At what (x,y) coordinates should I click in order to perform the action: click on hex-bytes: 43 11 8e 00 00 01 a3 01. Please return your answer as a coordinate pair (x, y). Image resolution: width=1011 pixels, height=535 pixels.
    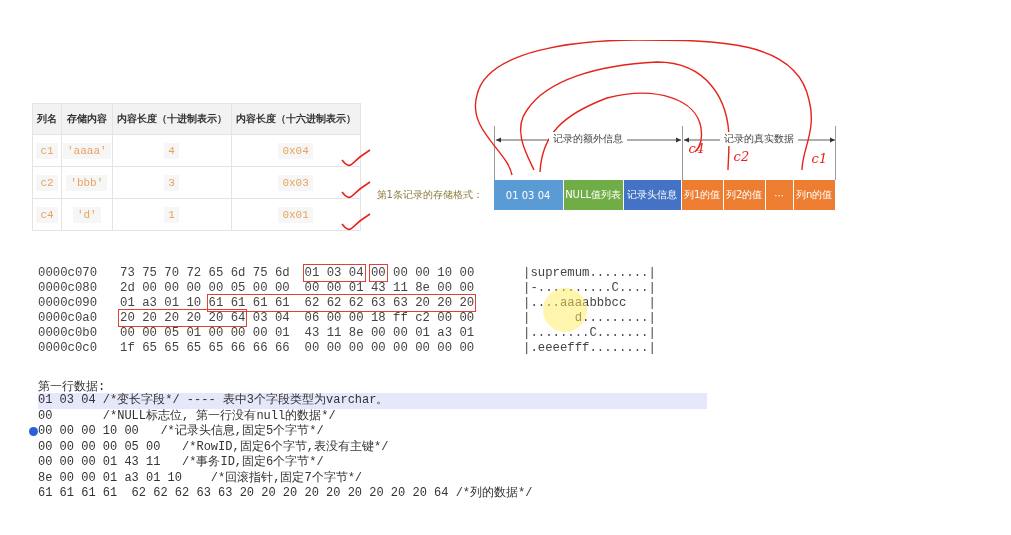
    Looking at the image, I should click on (389, 332).